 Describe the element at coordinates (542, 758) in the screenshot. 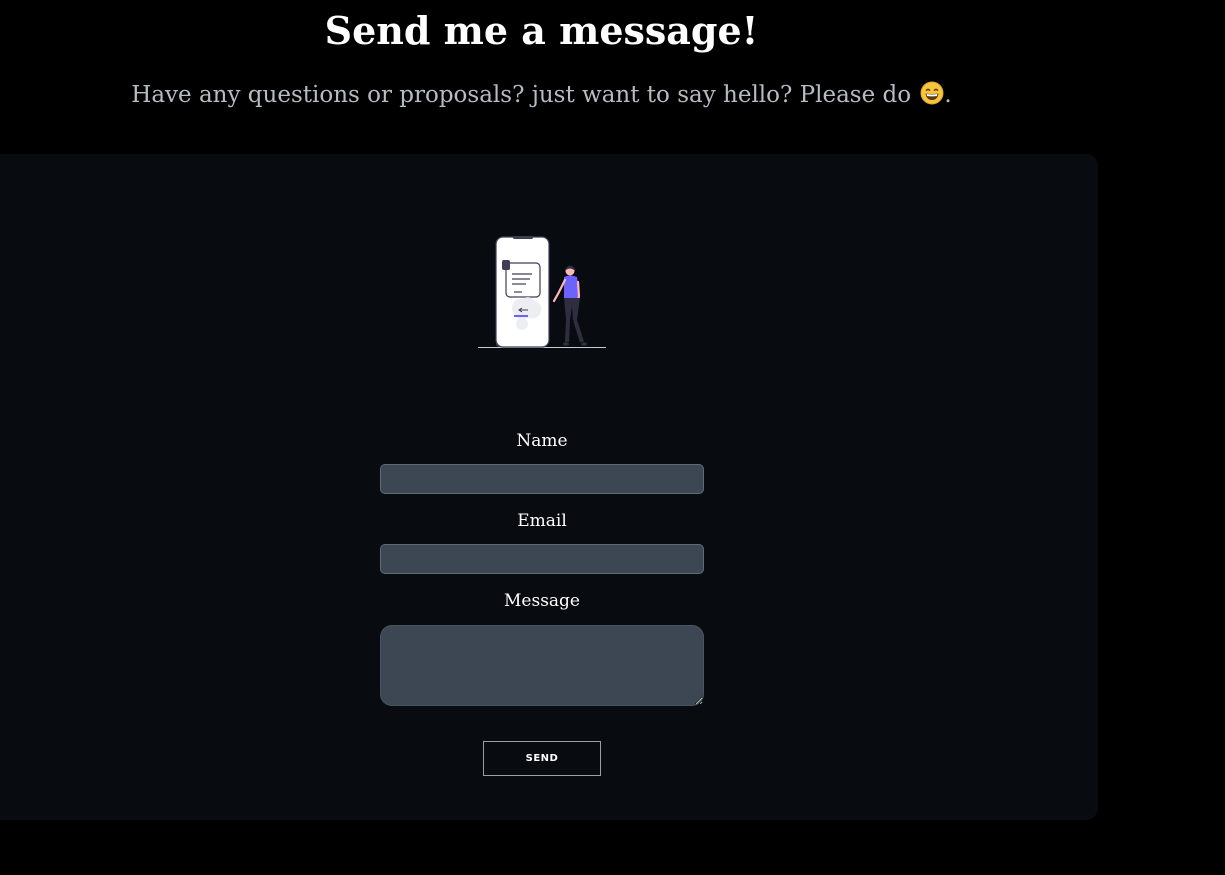

I see `send-button: SEND` at that location.